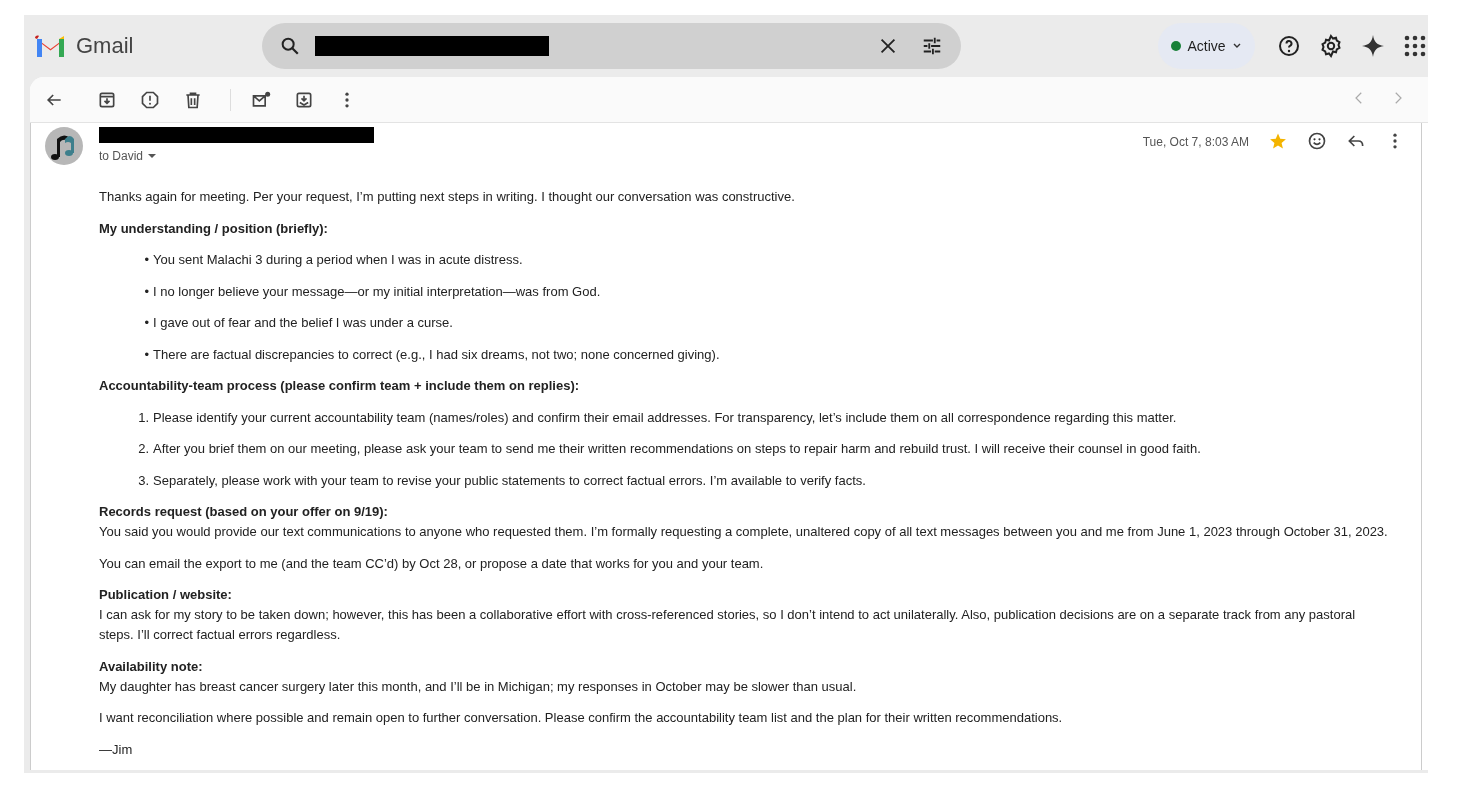 The image size is (1458, 795). What do you see at coordinates (1206, 46) in the screenshot?
I see `status-button: Active` at bounding box center [1206, 46].